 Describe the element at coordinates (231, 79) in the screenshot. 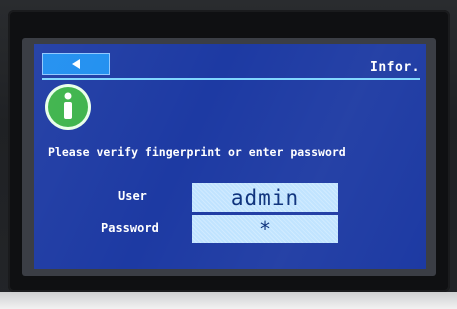

I see `title-divider` at that location.